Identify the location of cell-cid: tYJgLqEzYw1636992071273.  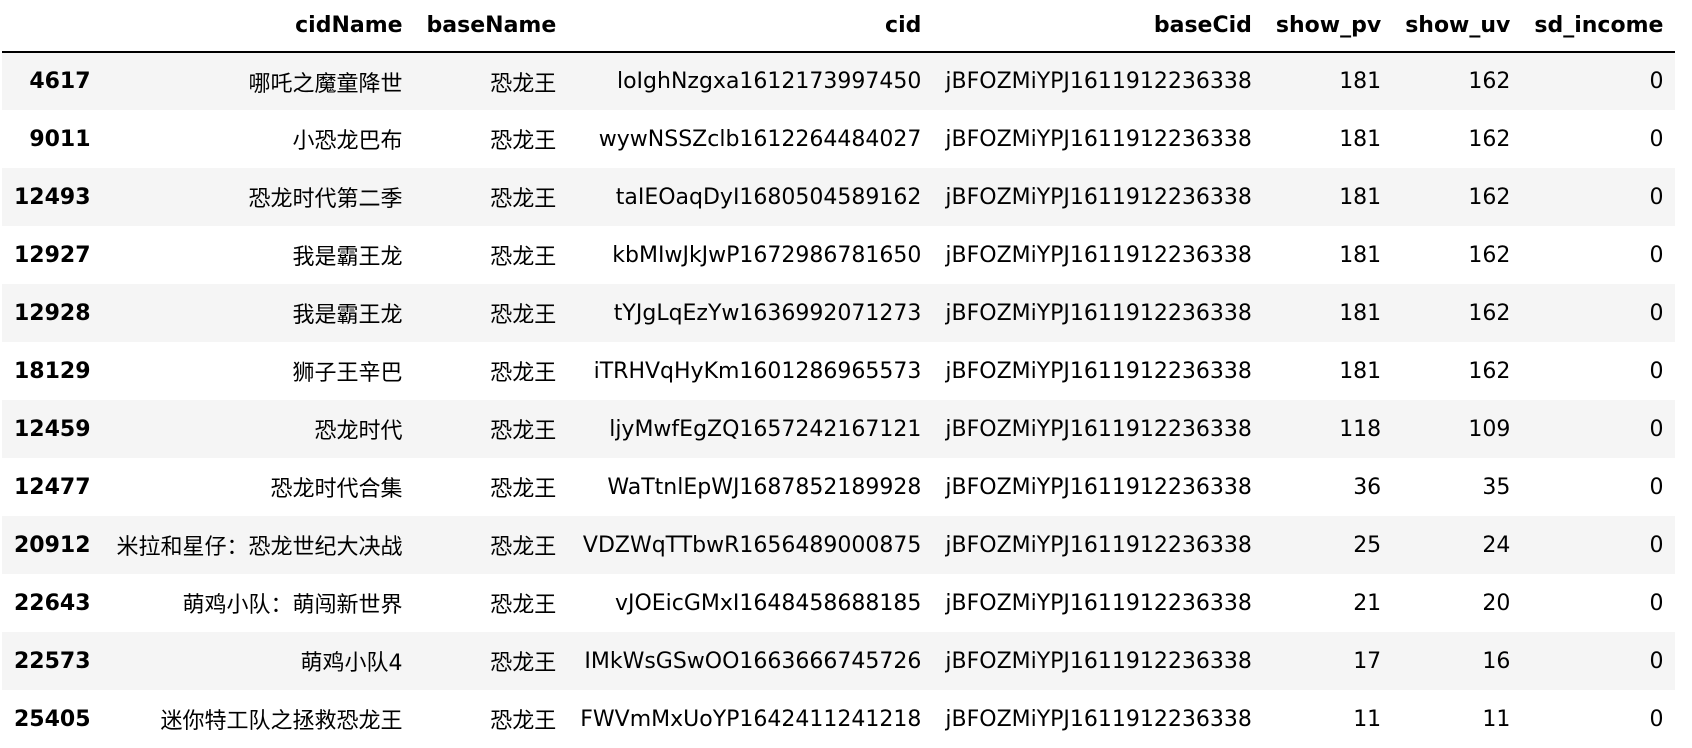
(767, 313).